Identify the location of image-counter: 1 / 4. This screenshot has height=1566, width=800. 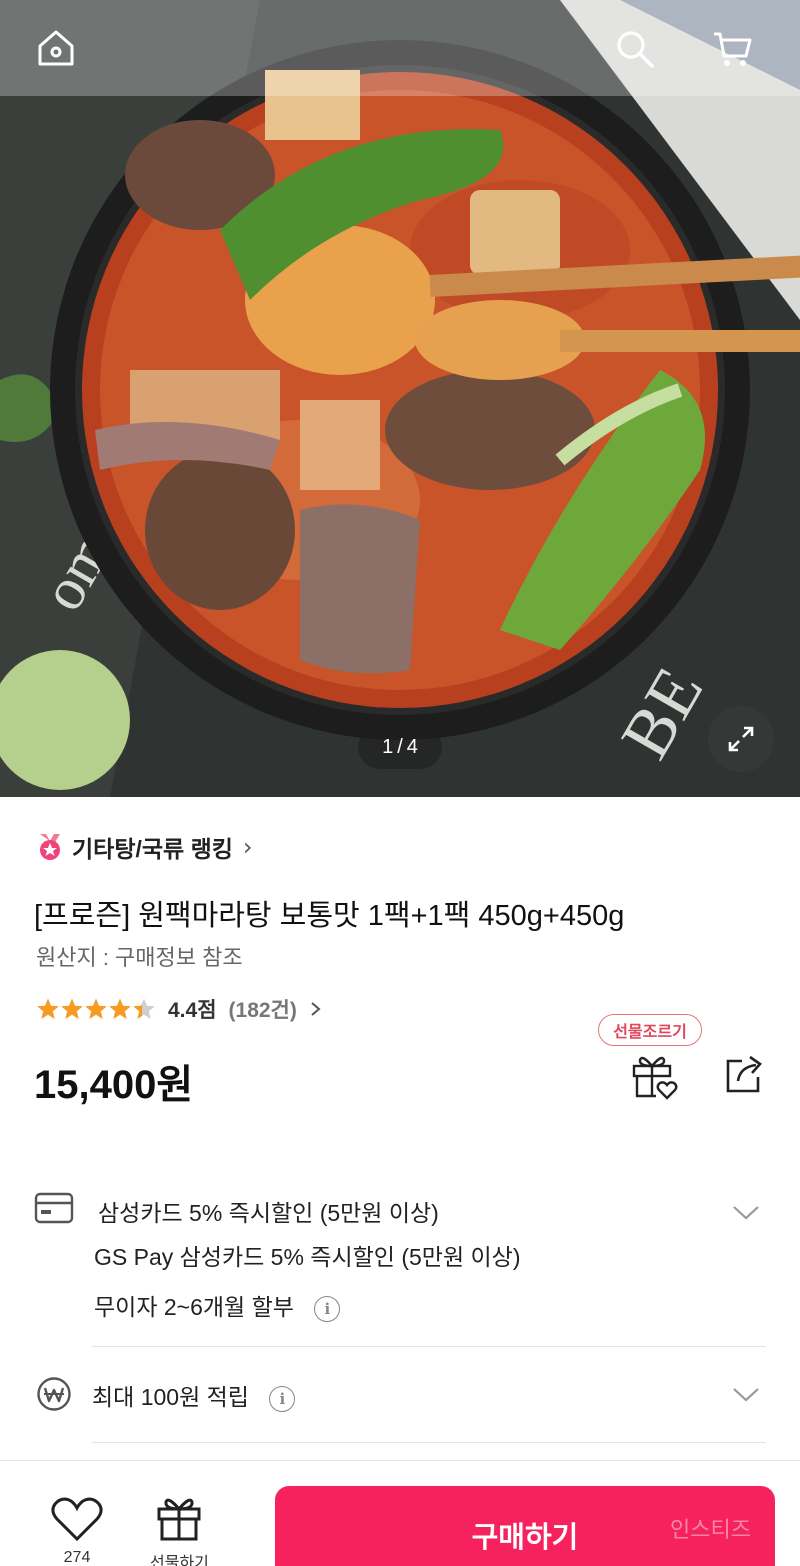
(400, 747).